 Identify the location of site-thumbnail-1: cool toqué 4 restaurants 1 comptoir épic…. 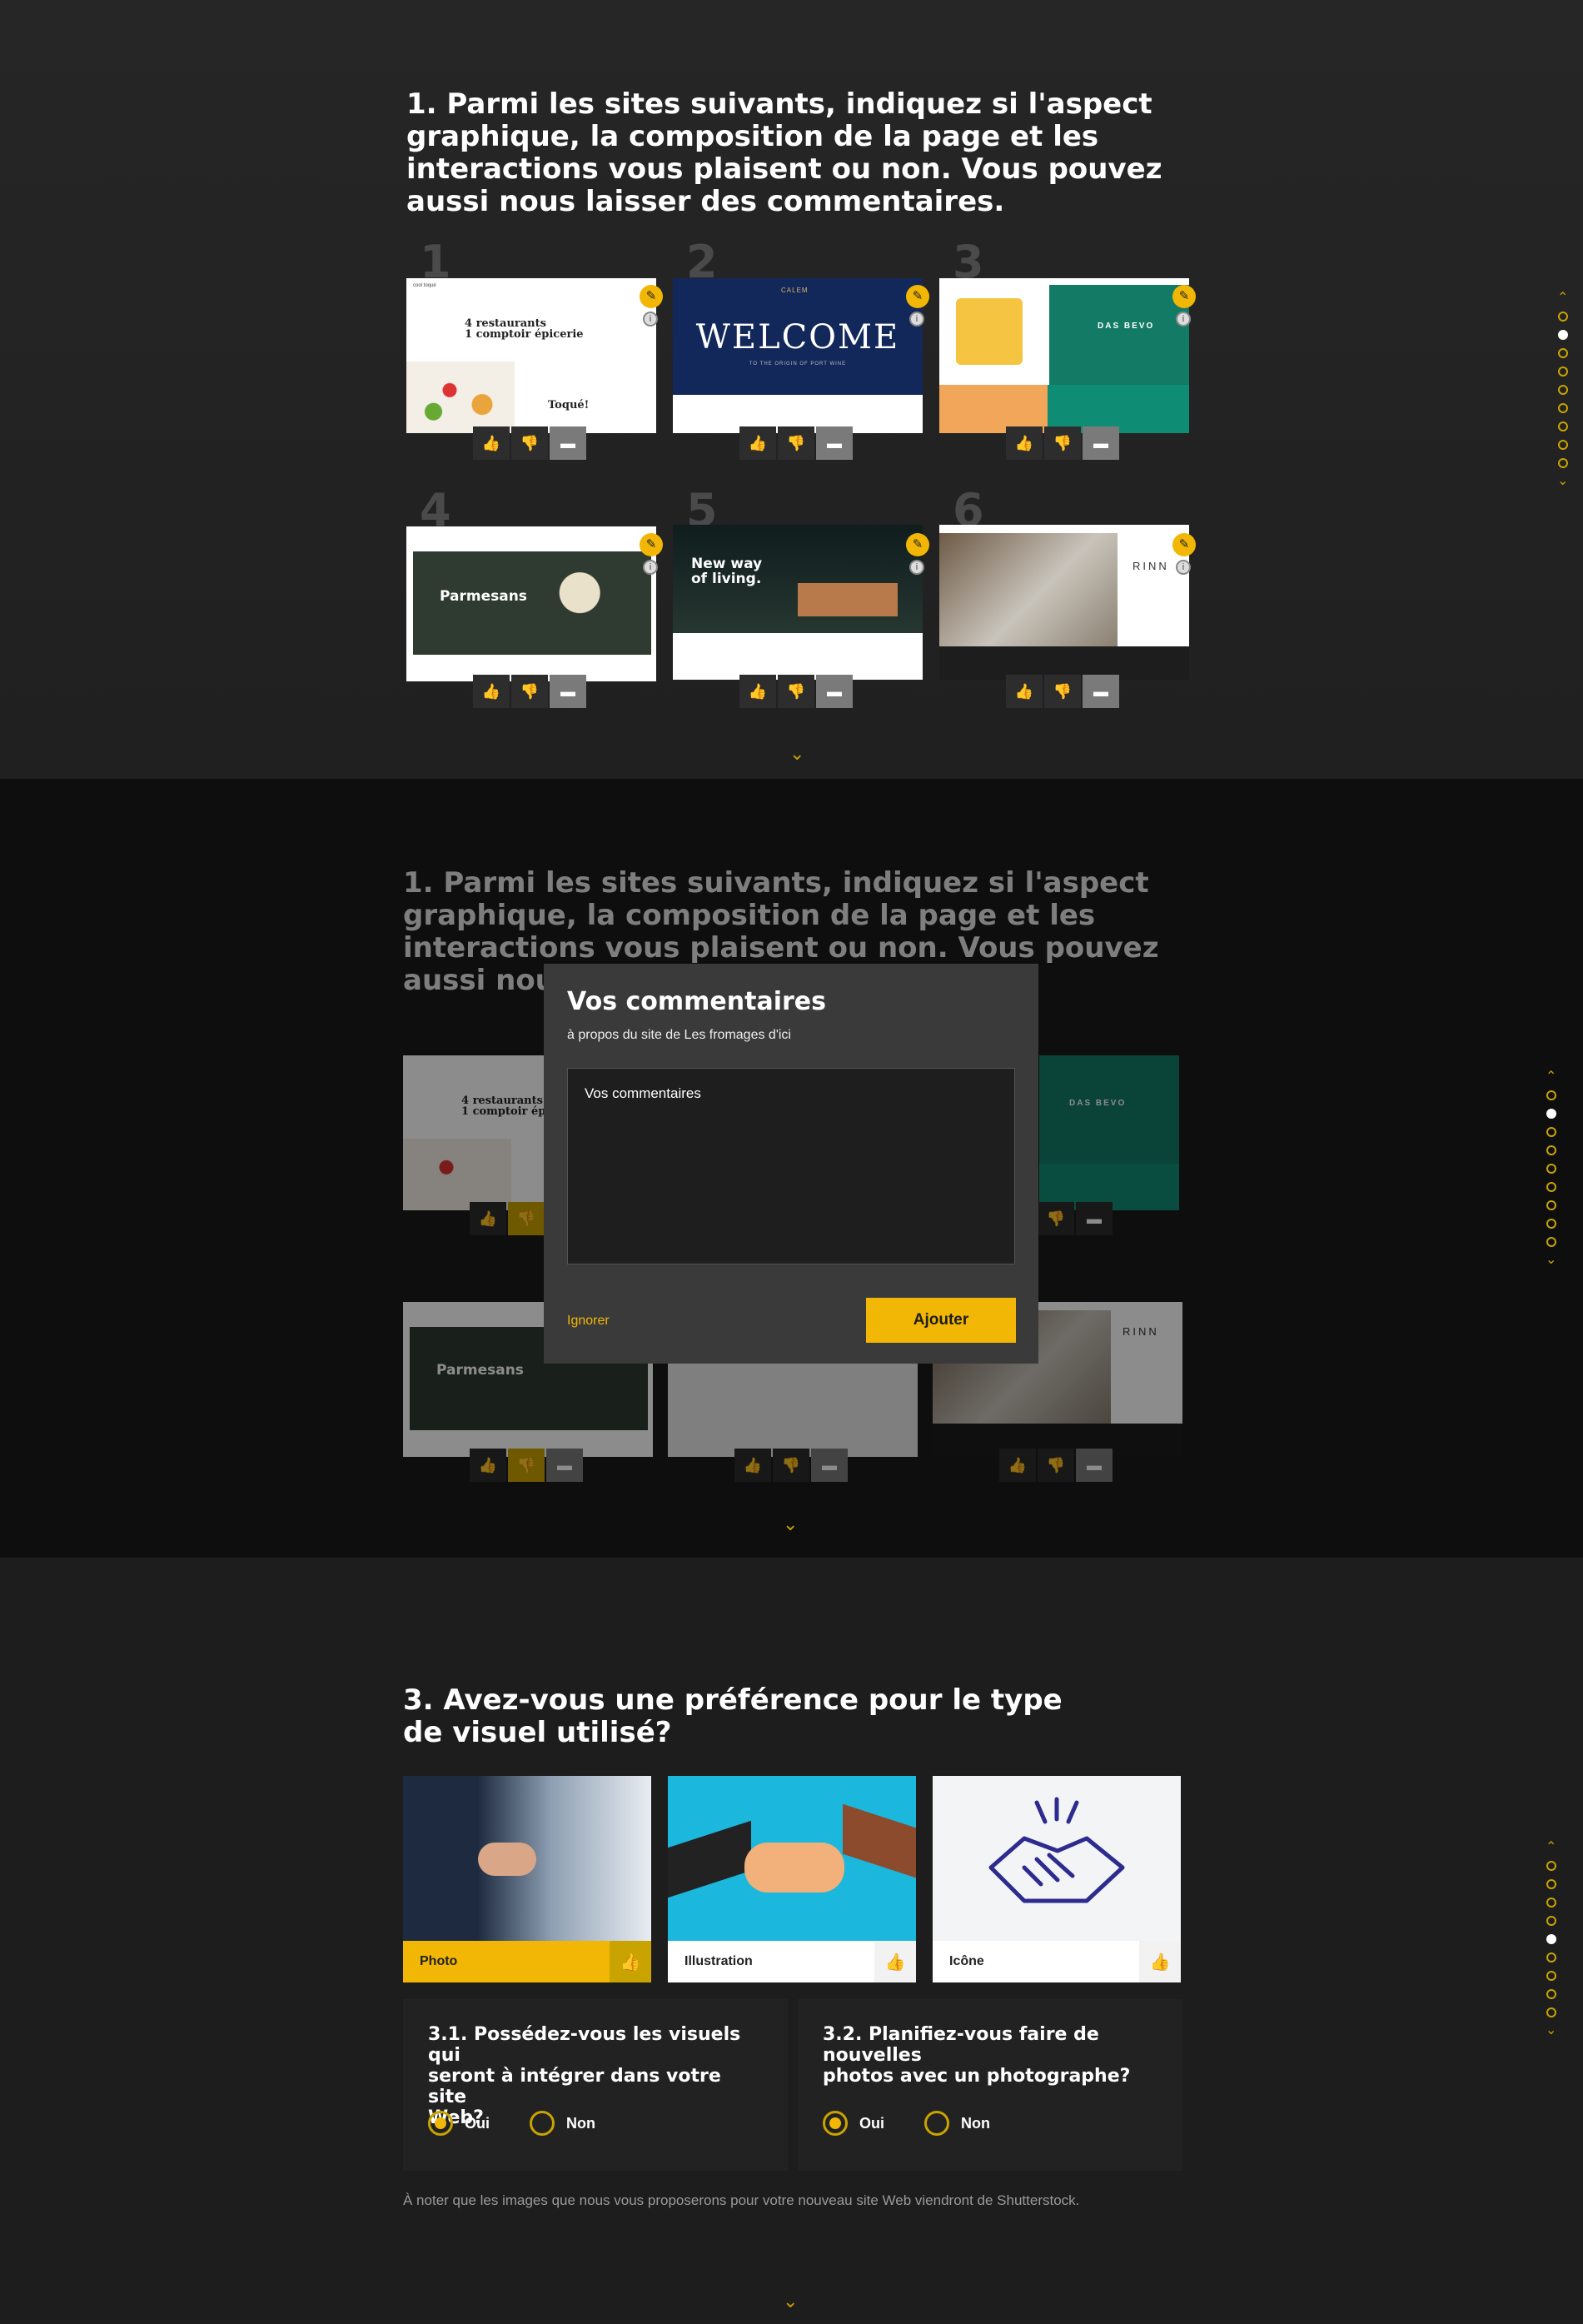
(531, 355).